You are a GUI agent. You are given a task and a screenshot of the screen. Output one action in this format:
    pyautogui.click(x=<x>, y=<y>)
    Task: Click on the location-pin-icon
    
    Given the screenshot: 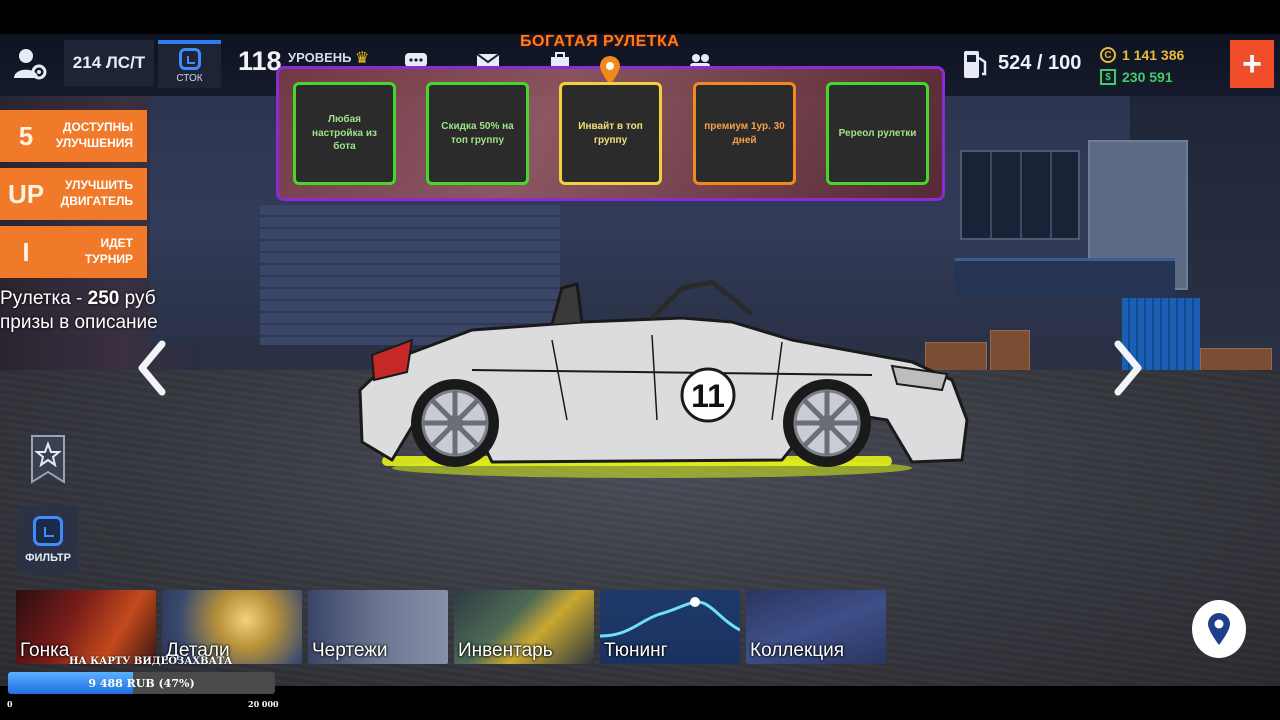 What is the action you would take?
    pyautogui.click(x=1219, y=629)
    